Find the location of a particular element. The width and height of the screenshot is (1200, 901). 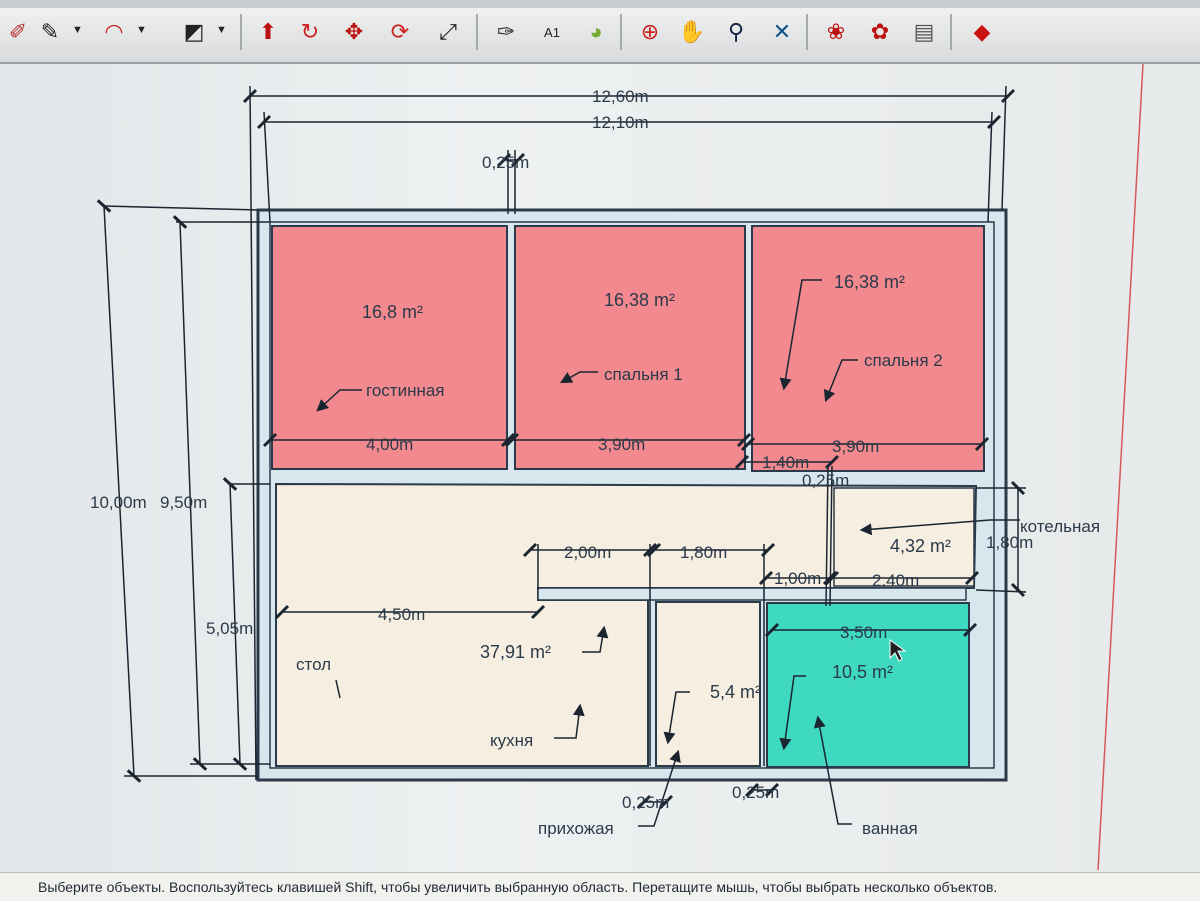

area-bath: 10,5 m² is located at coordinates (862, 672).